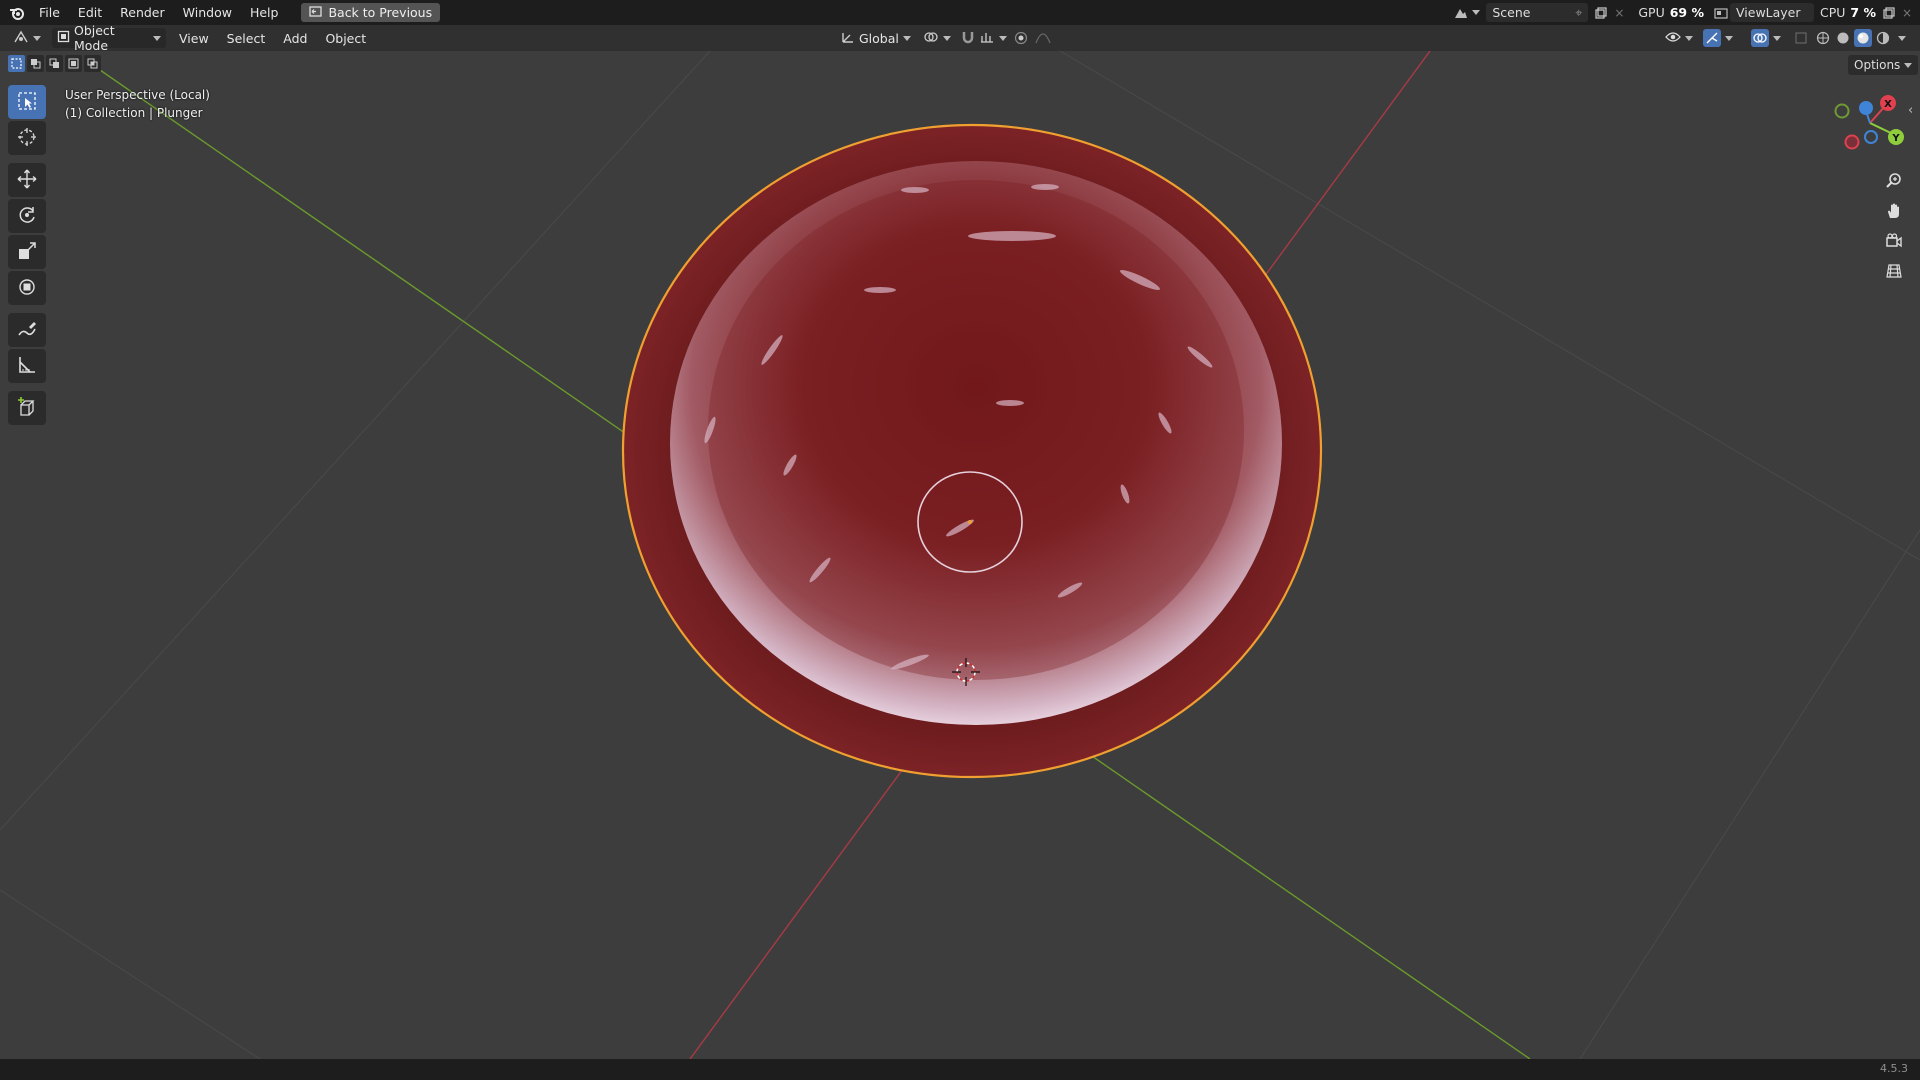 Image resolution: width=1920 pixels, height=1080 pixels. I want to click on visibility-selector, so click(1679, 38).